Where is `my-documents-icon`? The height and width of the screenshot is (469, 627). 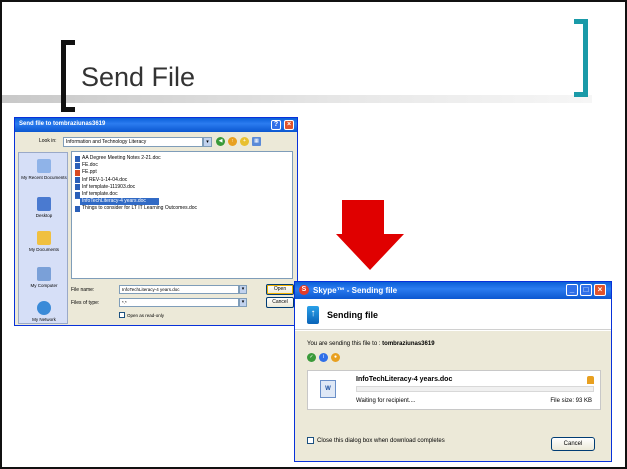
my-documents-icon is located at coordinates (44, 238).